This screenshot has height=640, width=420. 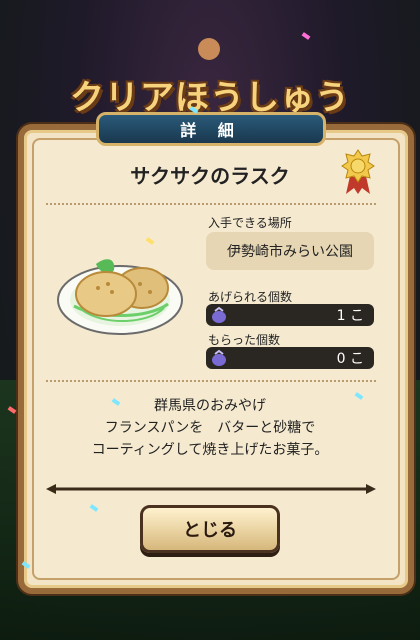 I want to click on obtain-place-label: 入手できる場所, so click(x=250, y=223).